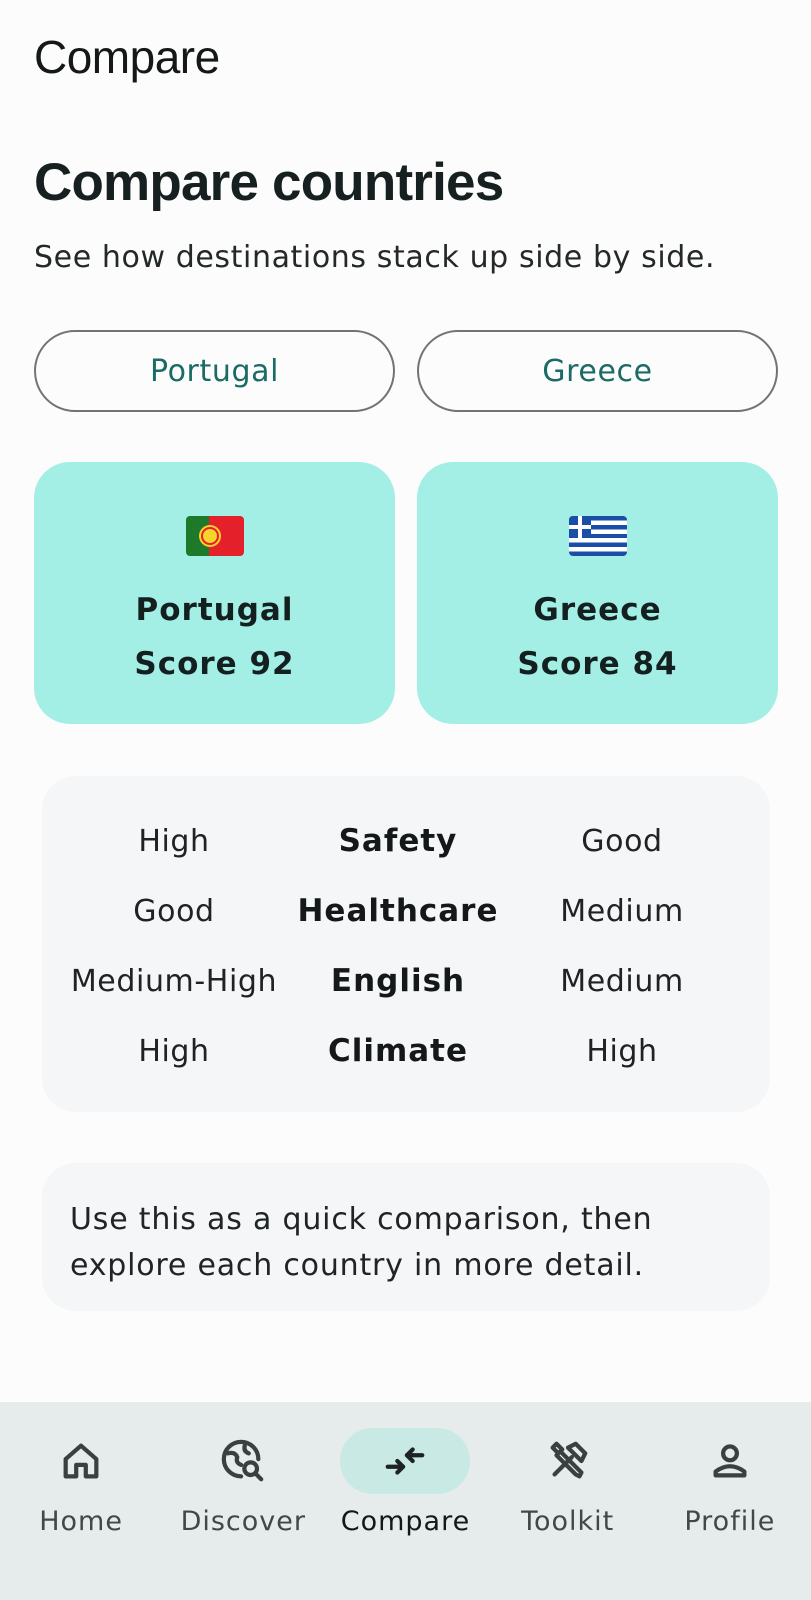 The width and height of the screenshot is (811, 1600). I want to click on country-card-score: Score 84, so click(597, 664).